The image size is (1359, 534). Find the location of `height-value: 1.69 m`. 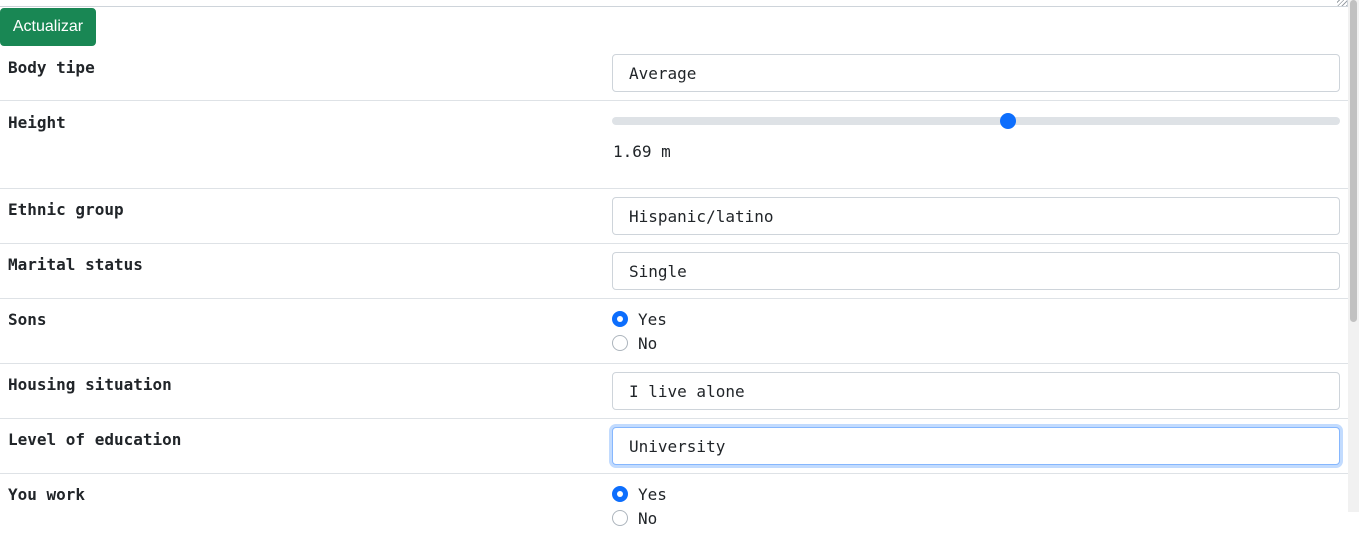

height-value: 1.69 m is located at coordinates (642, 151).